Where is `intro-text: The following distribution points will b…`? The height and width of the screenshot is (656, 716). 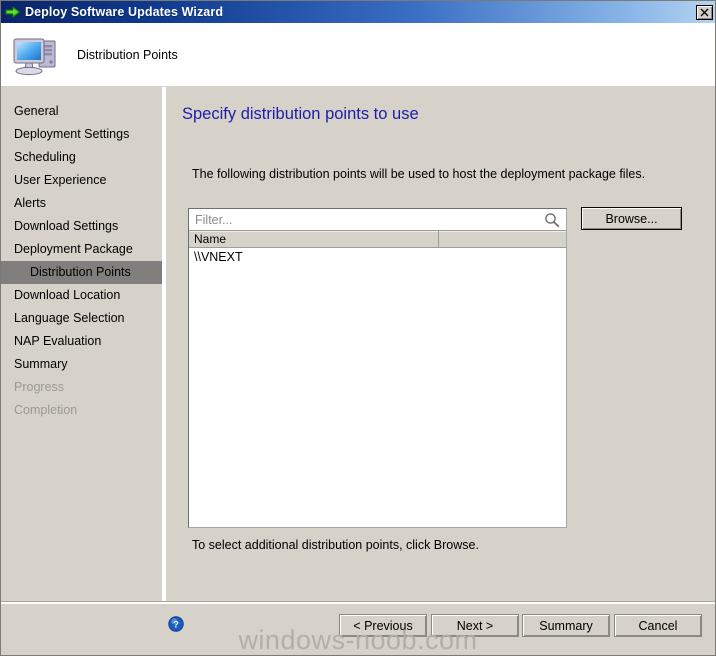 intro-text: The following distribution points will b… is located at coordinates (419, 174).